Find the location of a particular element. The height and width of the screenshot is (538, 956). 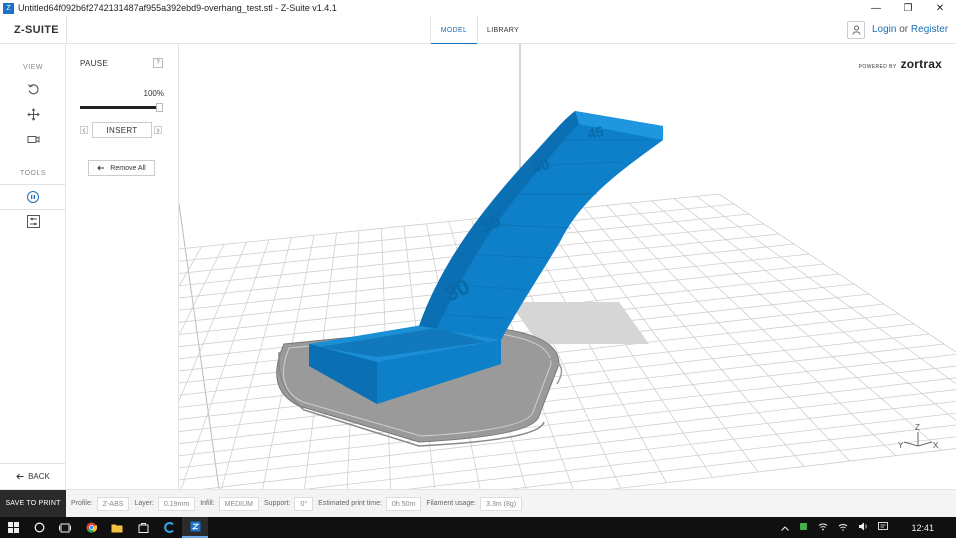

move-icon is located at coordinates (33, 114).